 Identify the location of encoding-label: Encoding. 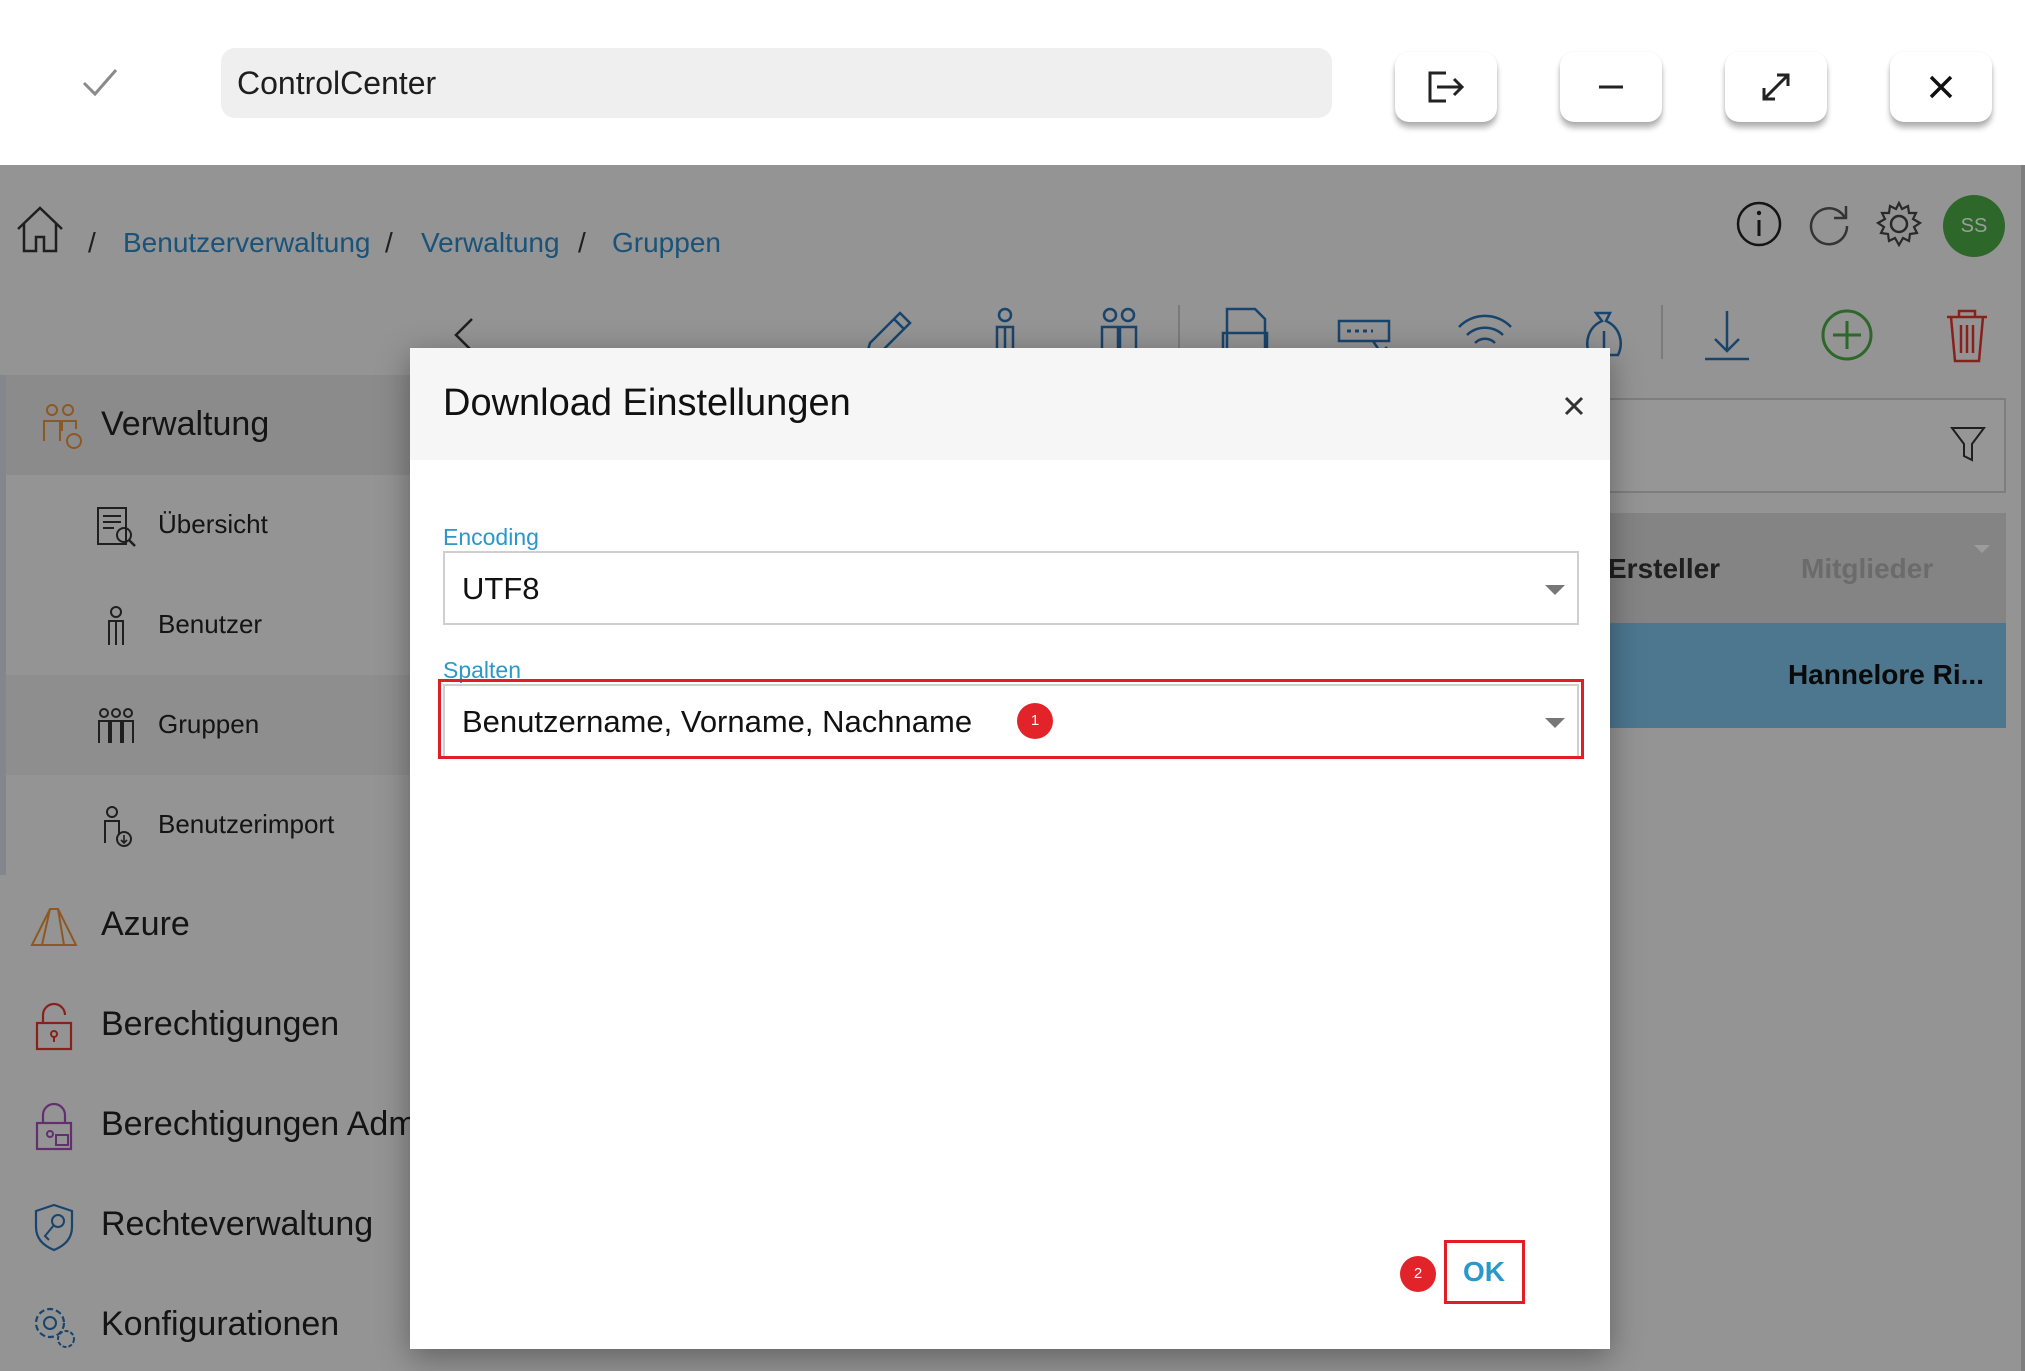
(491, 537).